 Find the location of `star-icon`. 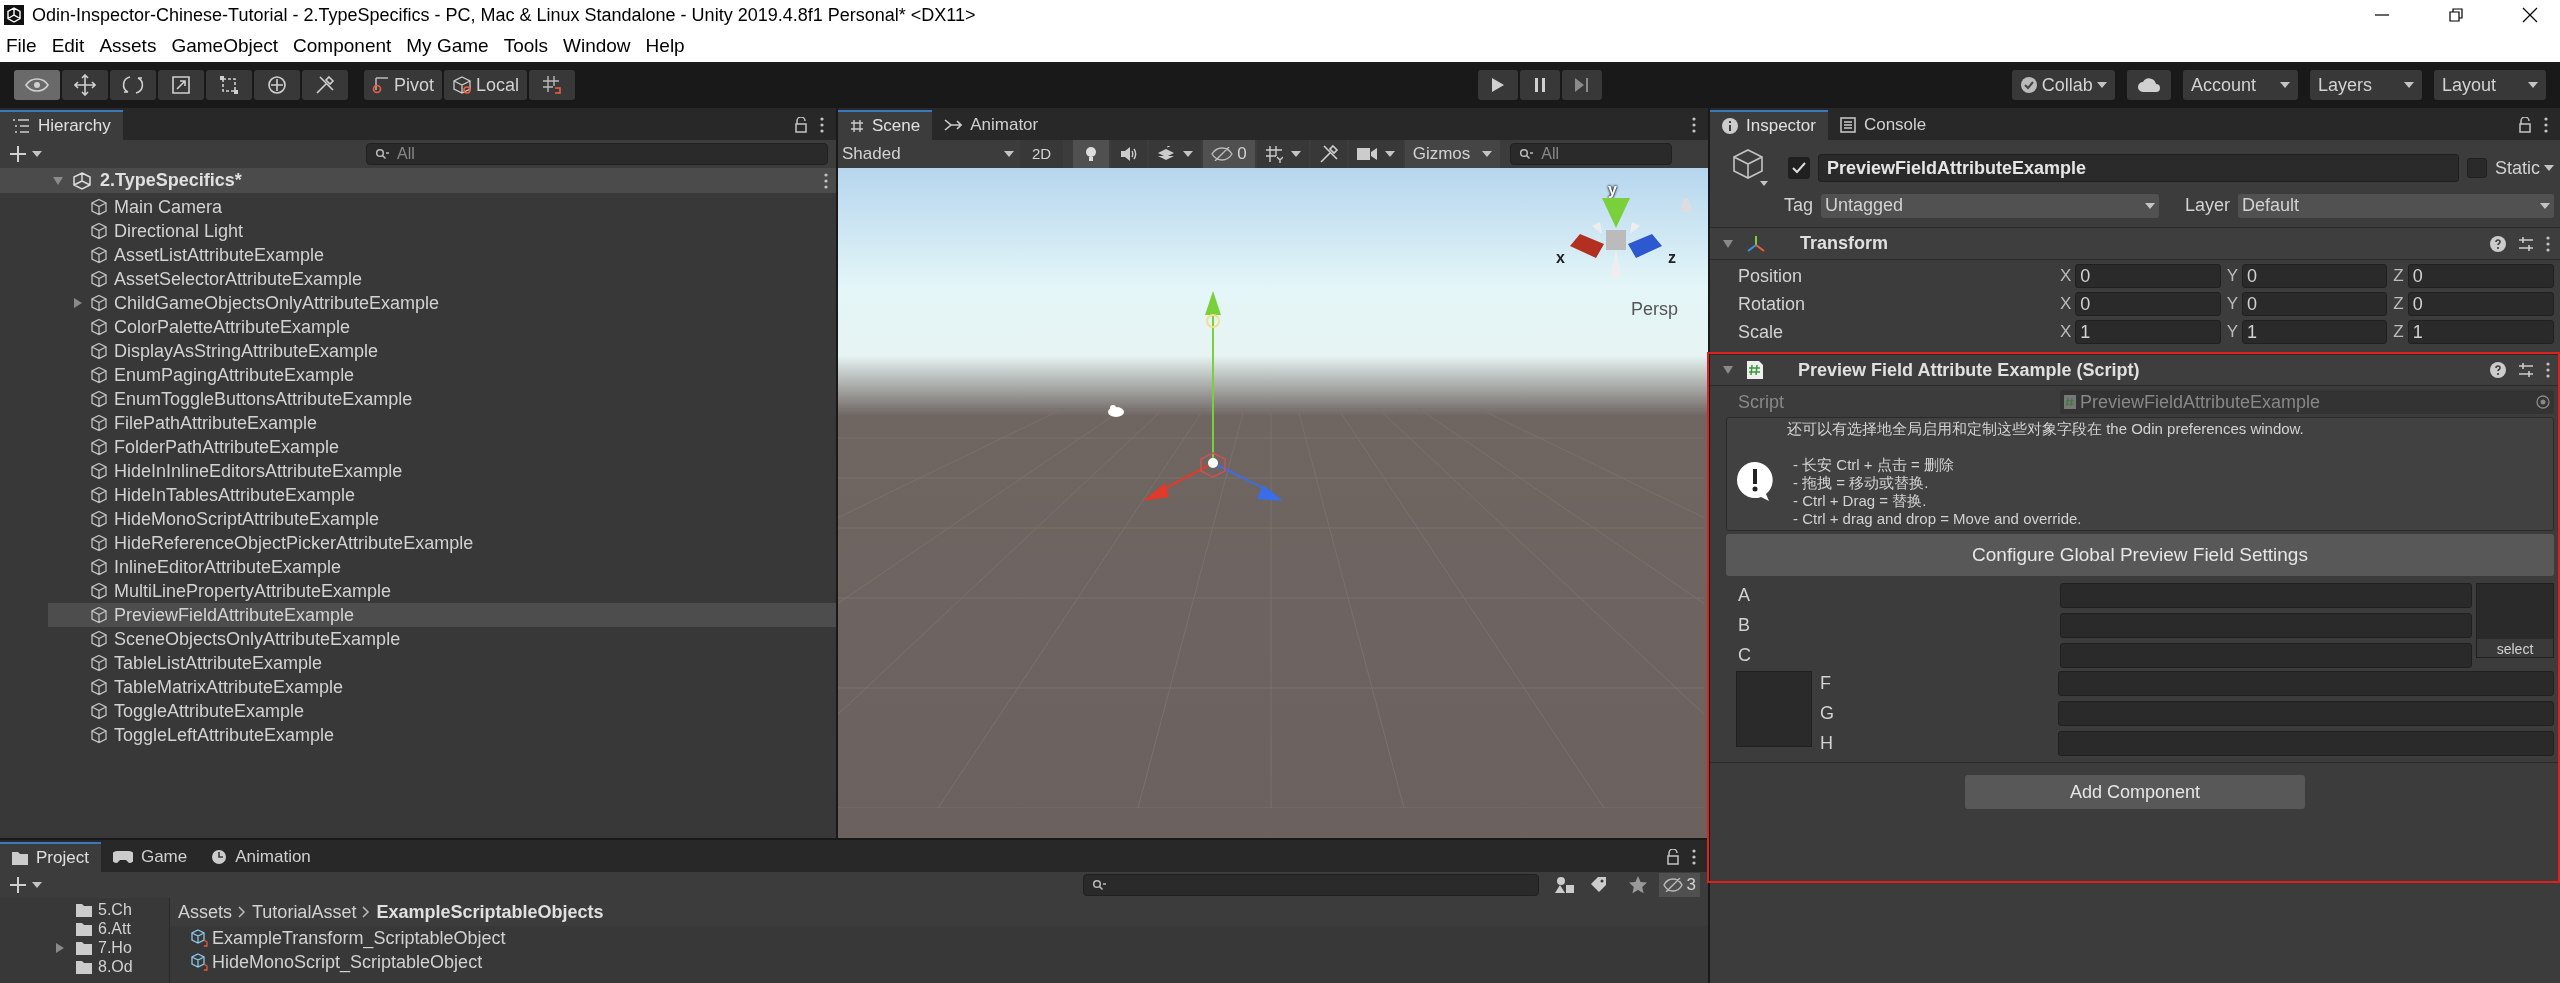

star-icon is located at coordinates (1637, 885).